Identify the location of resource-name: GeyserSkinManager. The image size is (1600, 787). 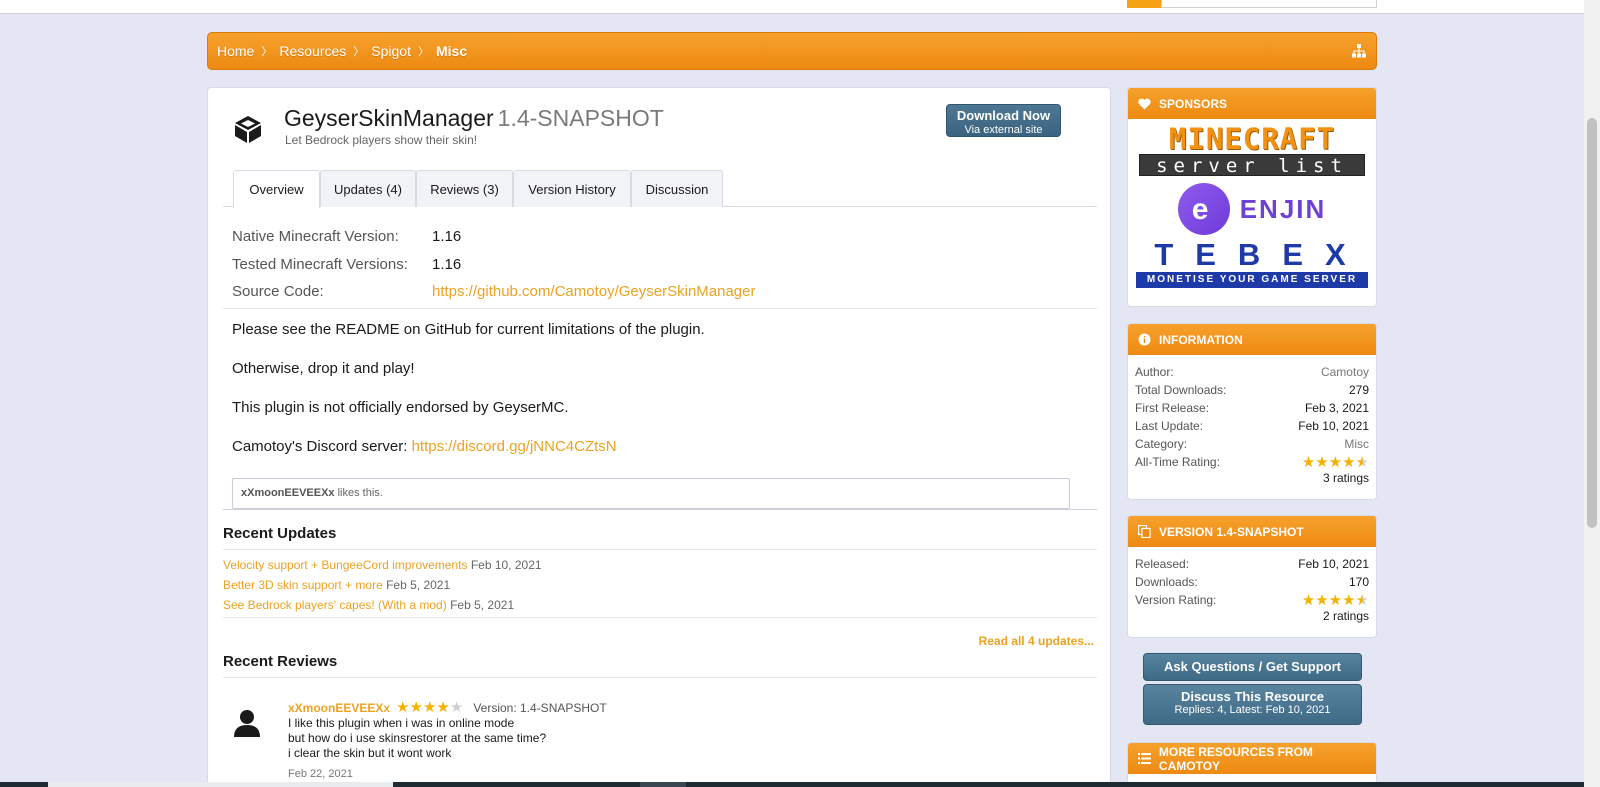
(389, 118).